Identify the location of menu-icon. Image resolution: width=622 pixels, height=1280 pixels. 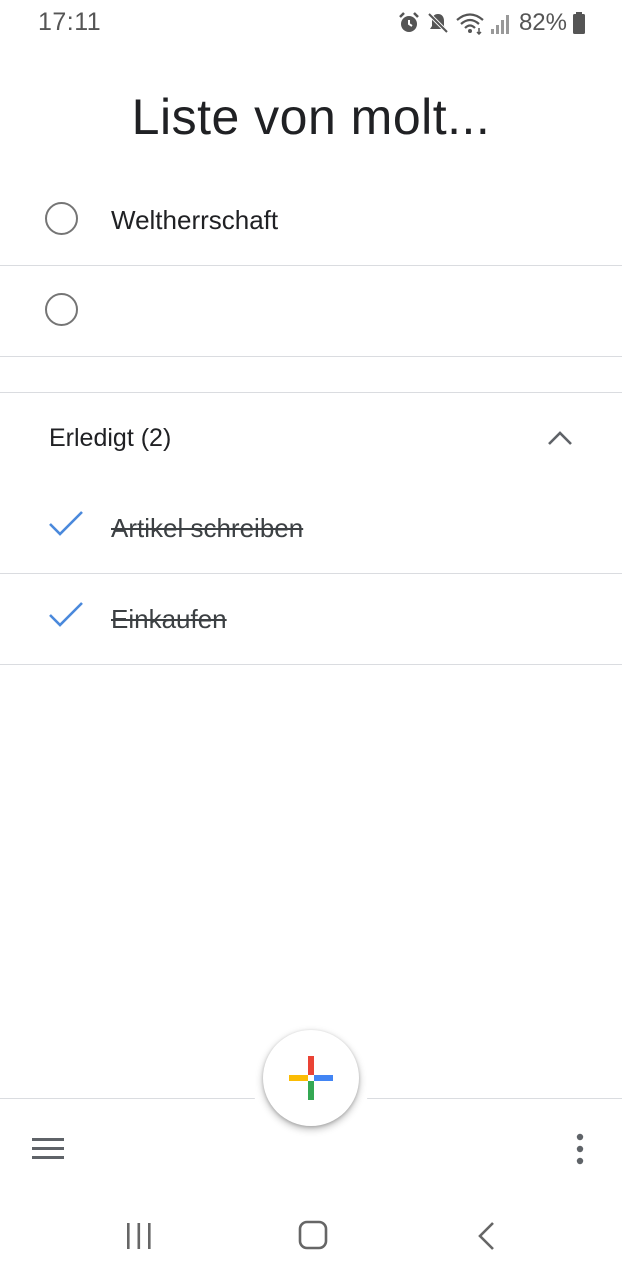
(49, 1149).